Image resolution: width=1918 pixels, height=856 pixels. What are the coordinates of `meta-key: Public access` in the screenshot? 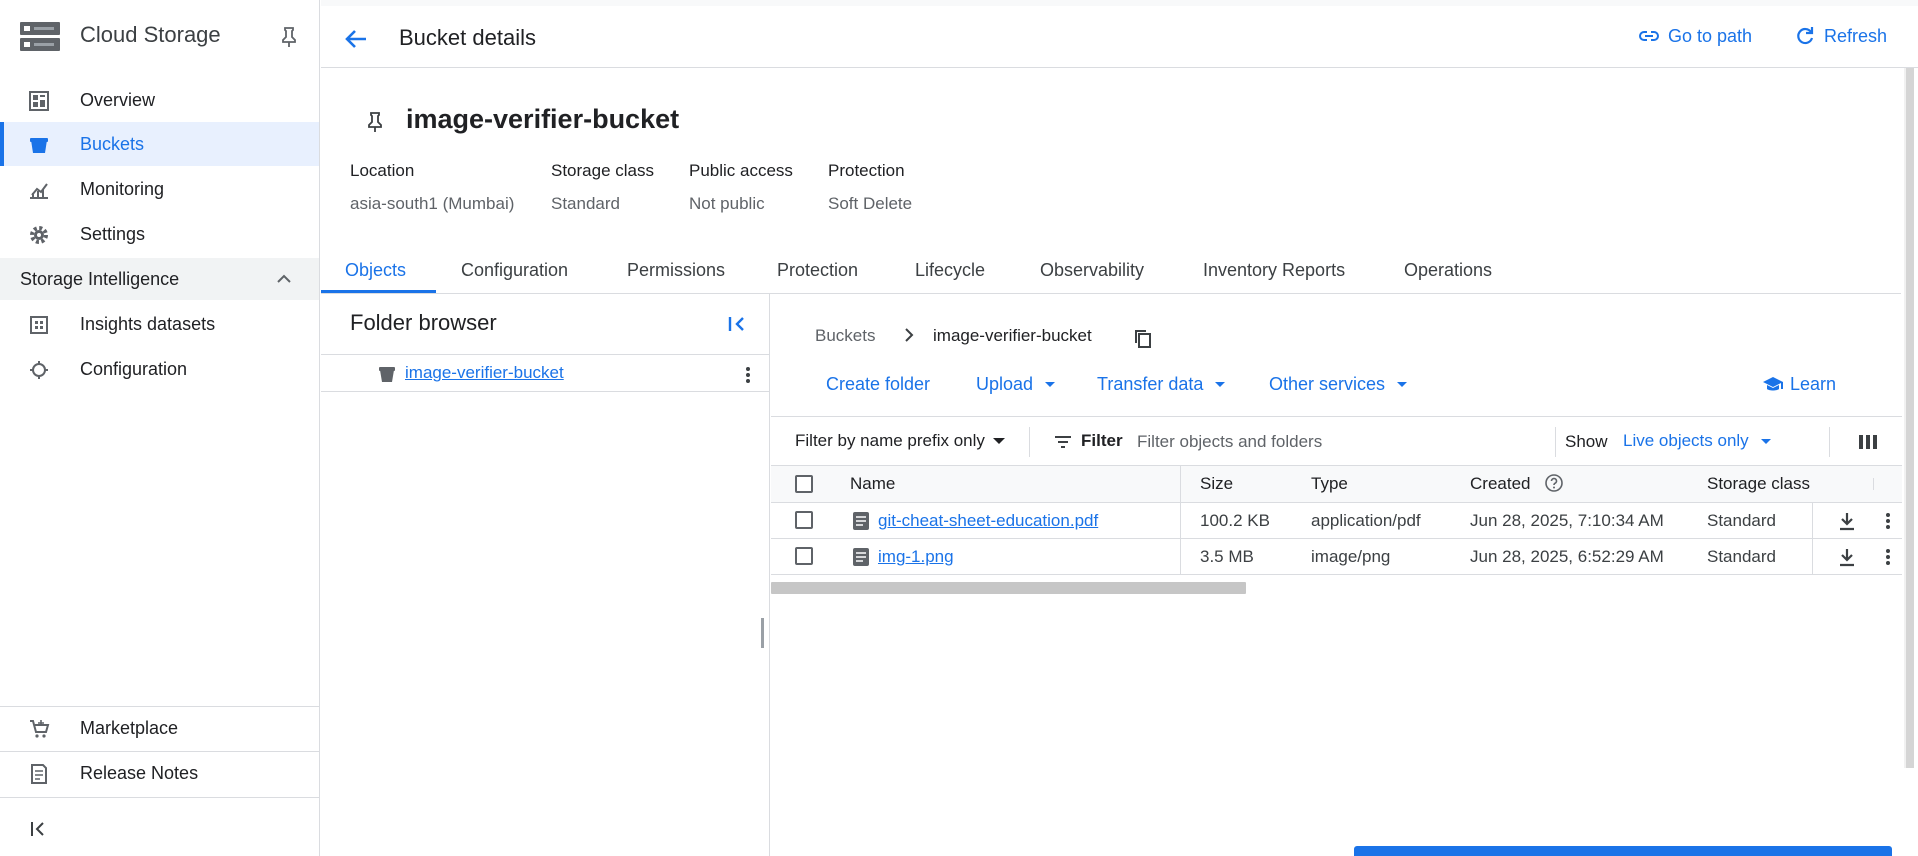 It's located at (741, 170).